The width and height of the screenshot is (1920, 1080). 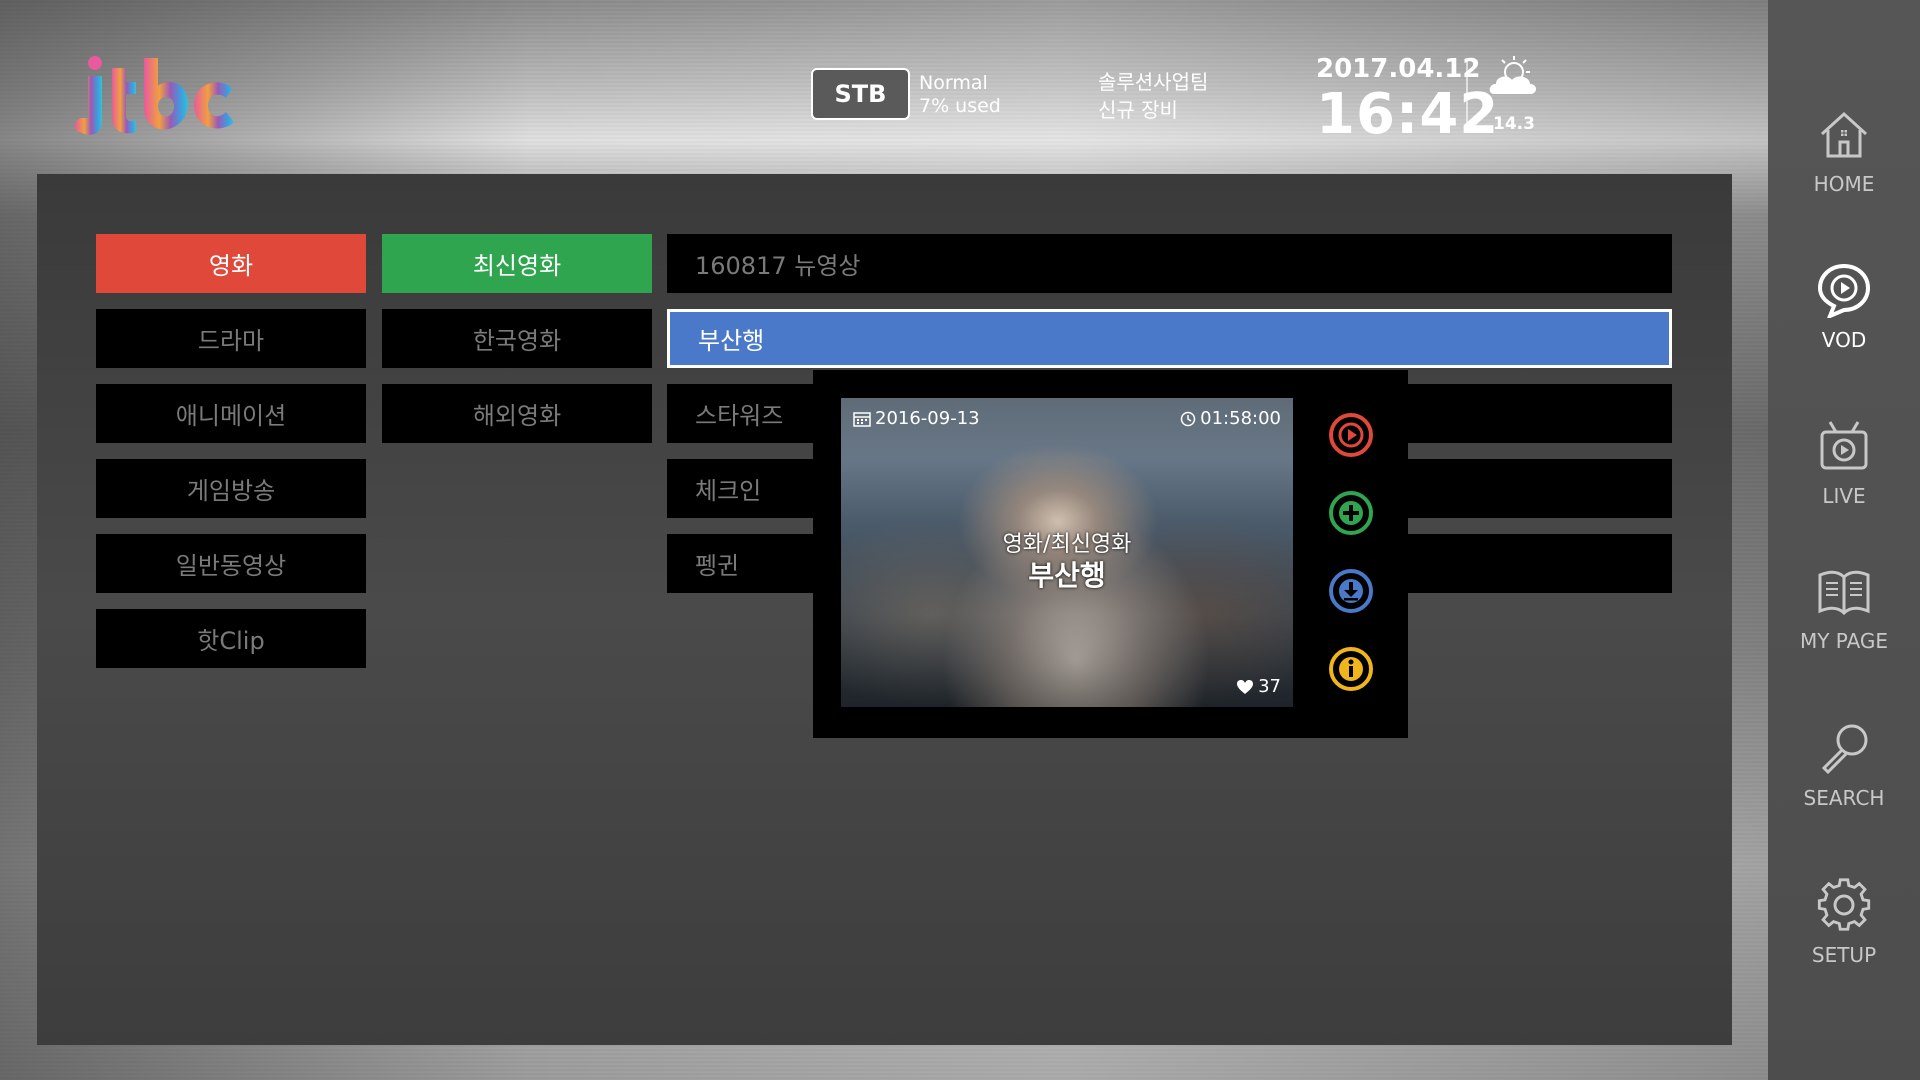 What do you see at coordinates (1844, 340) in the screenshot?
I see `nav-vod-label: VOD` at bounding box center [1844, 340].